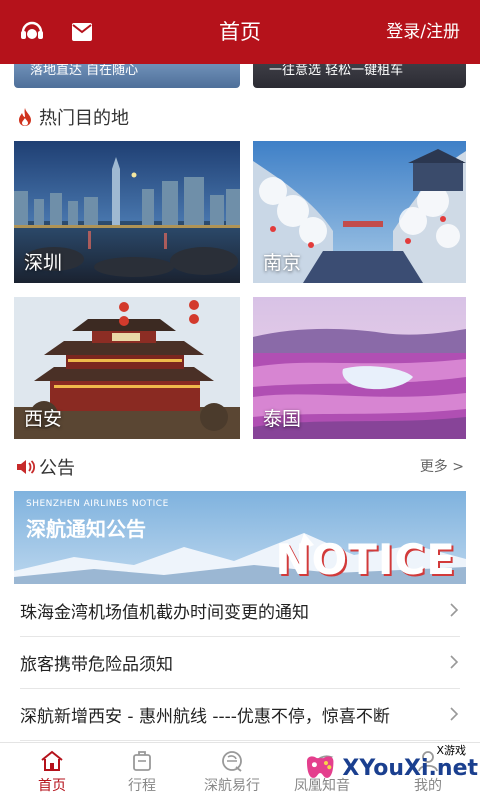  What do you see at coordinates (359, 212) in the screenshot?
I see `destination-card-nanjing: 南京` at bounding box center [359, 212].